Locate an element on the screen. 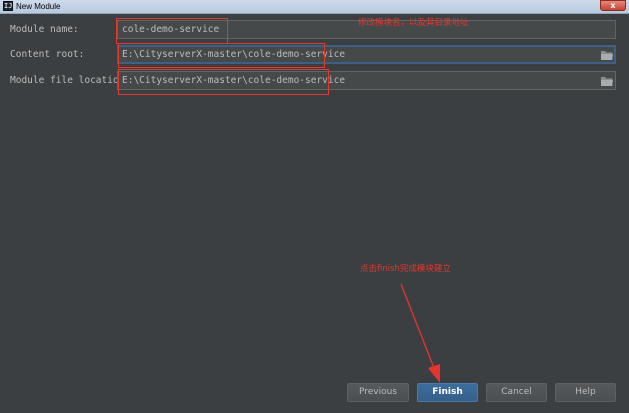 The height and width of the screenshot is (413, 629). help-button: Help is located at coordinates (585, 392).